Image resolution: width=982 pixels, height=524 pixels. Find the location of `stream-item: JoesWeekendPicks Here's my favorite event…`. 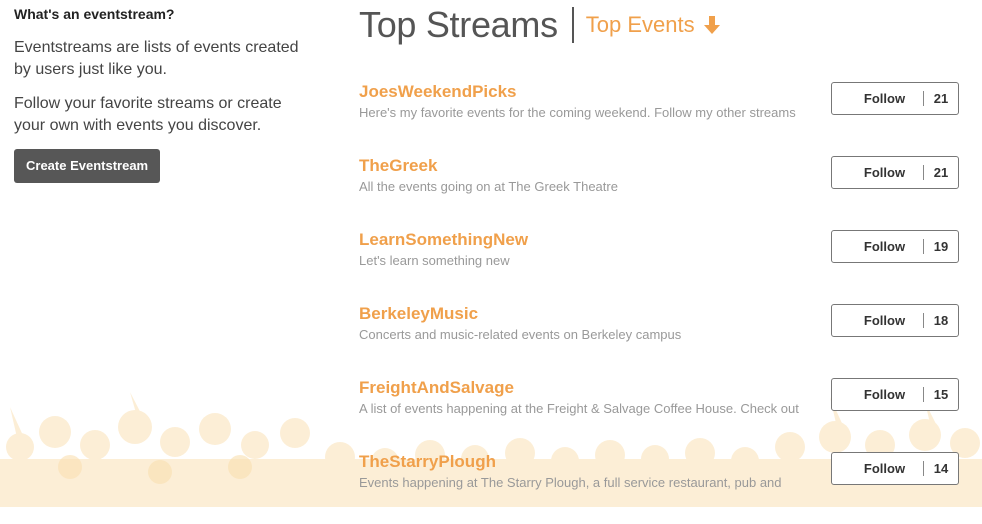

stream-item: JoesWeekendPicks Here's my favorite event… is located at coordinates (664, 117).